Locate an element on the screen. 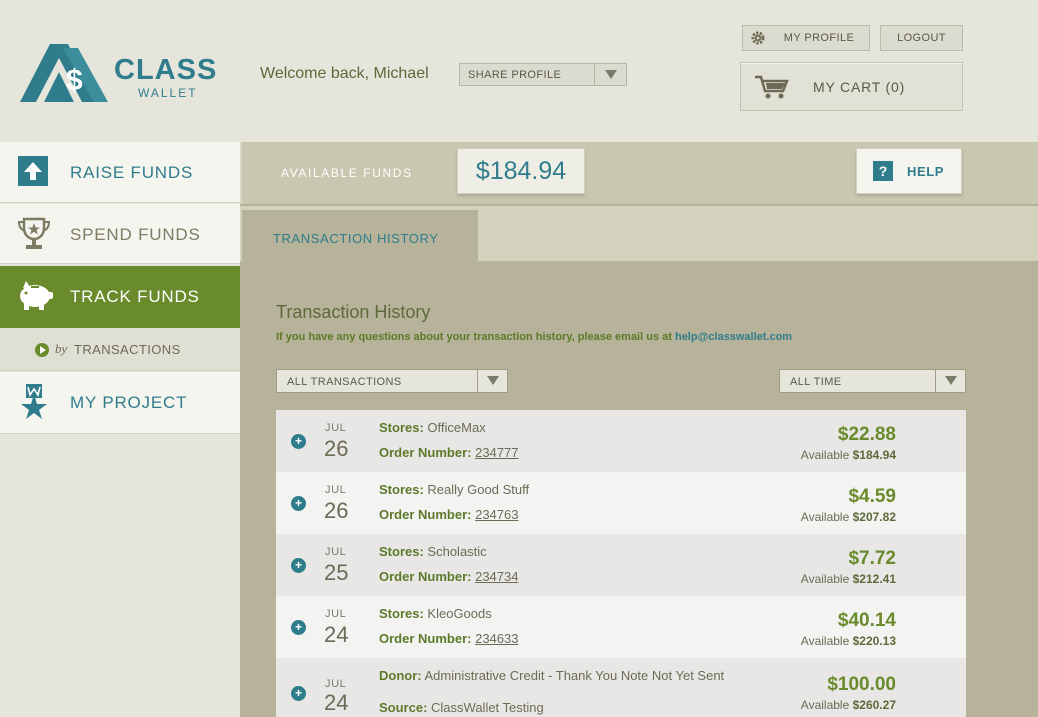  transaction-amount: $7.72 is located at coordinates (872, 558).